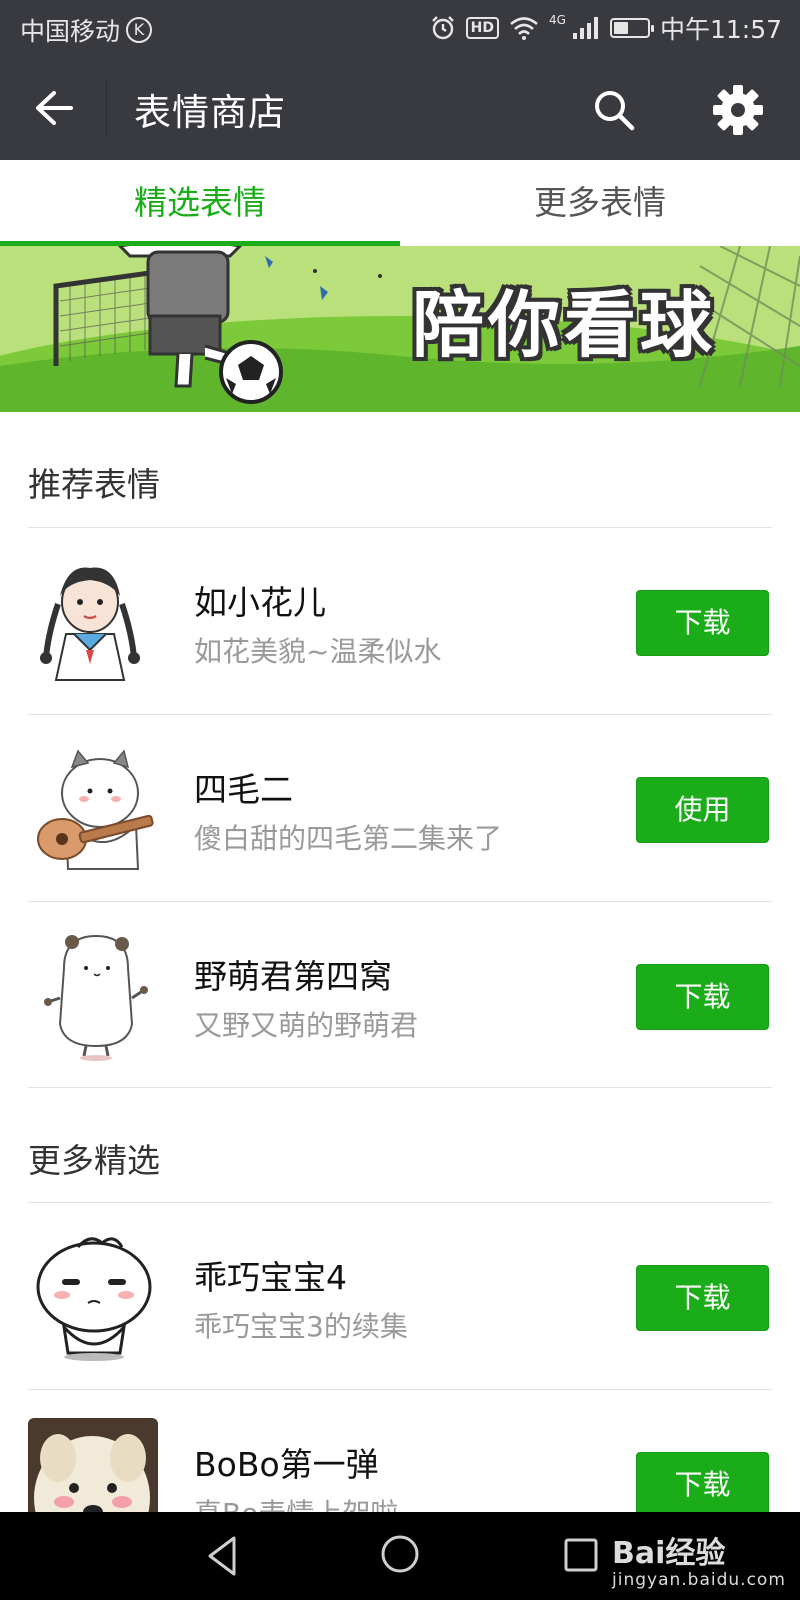  What do you see at coordinates (306, 1025) in the screenshot?
I see `sticker-description: 又野又萌的野萌君` at bounding box center [306, 1025].